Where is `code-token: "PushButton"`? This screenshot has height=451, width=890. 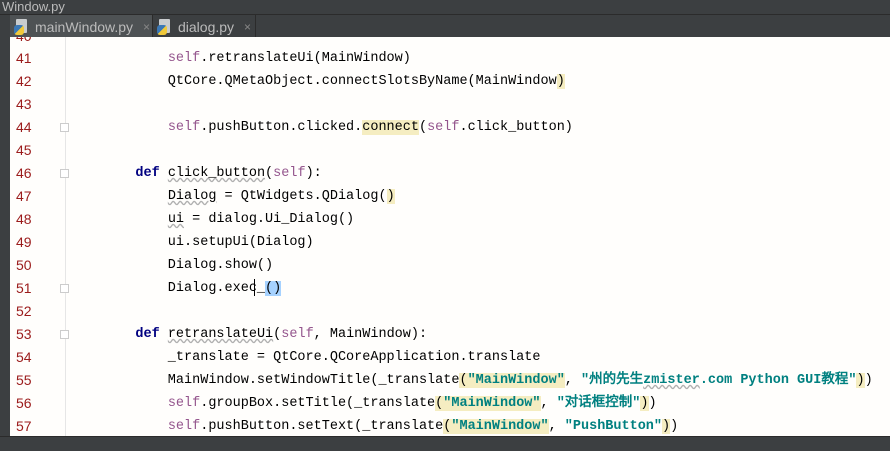
code-token: "PushButton" is located at coordinates (613, 426).